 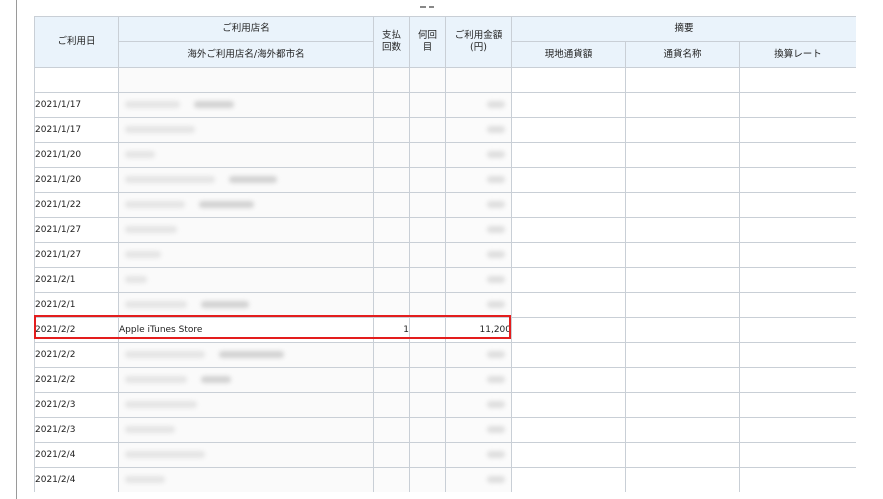 What do you see at coordinates (478, 47) in the screenshot?
I see `amount-line2: (円)` at bounding box center [478, 47].